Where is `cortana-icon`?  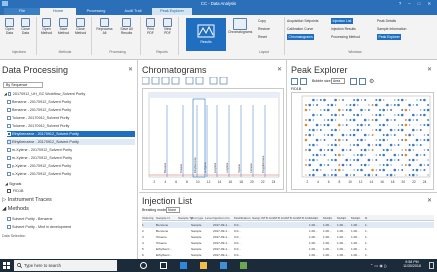
cortana-icon is located at coordinates (143, 265).